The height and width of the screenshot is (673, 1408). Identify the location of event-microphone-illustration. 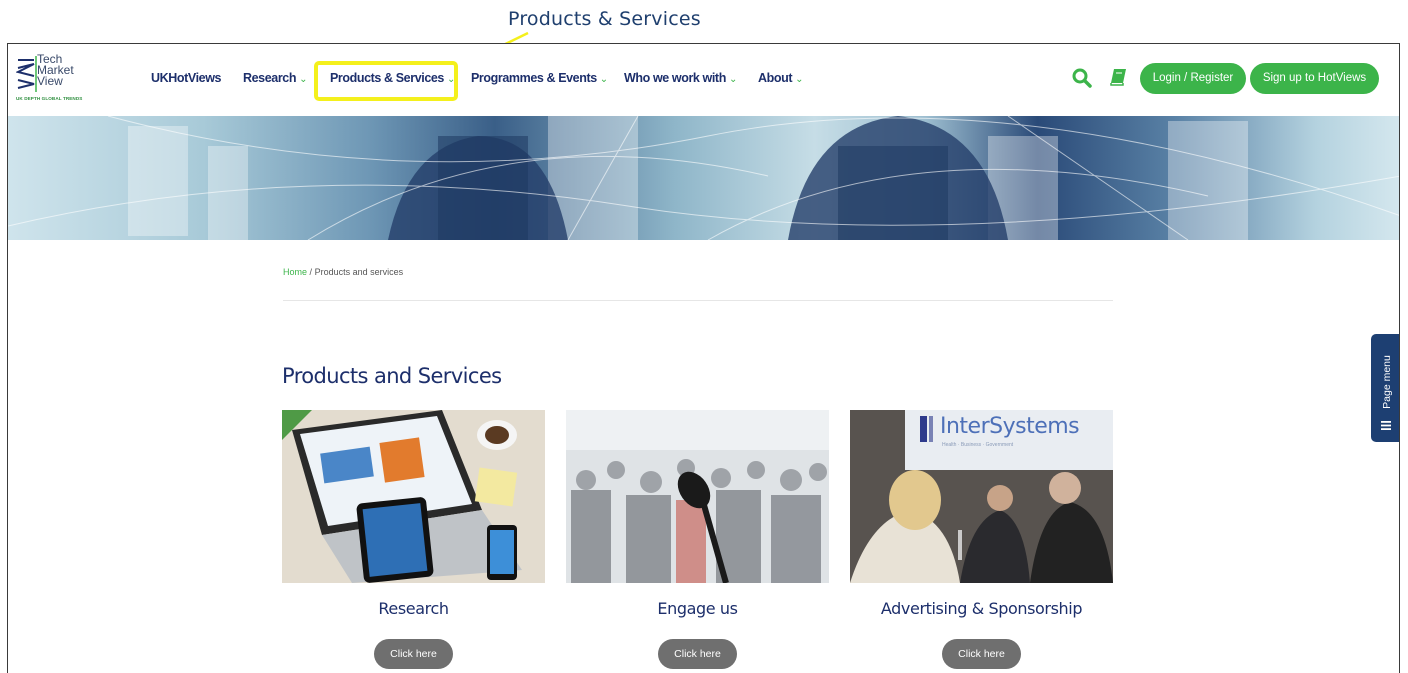
(697, 496).